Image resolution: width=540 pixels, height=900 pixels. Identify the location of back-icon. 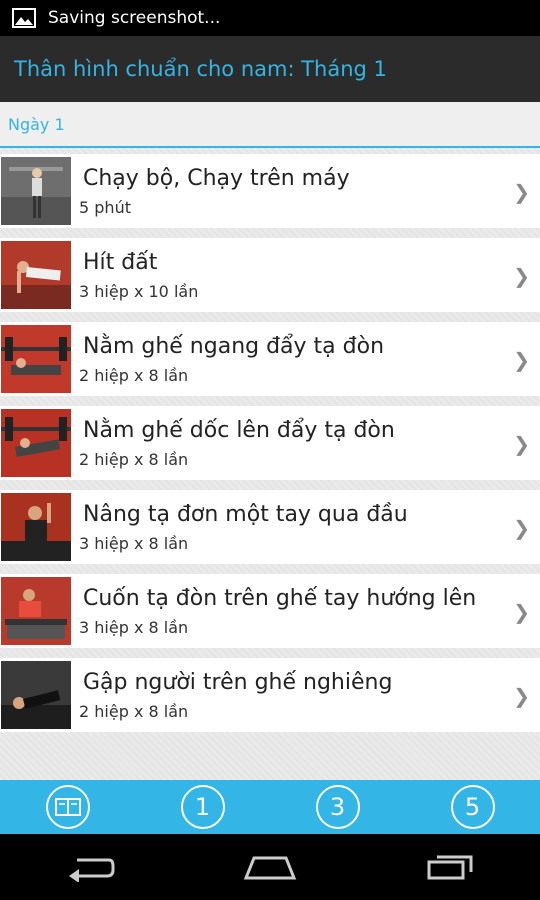
(92, 870).